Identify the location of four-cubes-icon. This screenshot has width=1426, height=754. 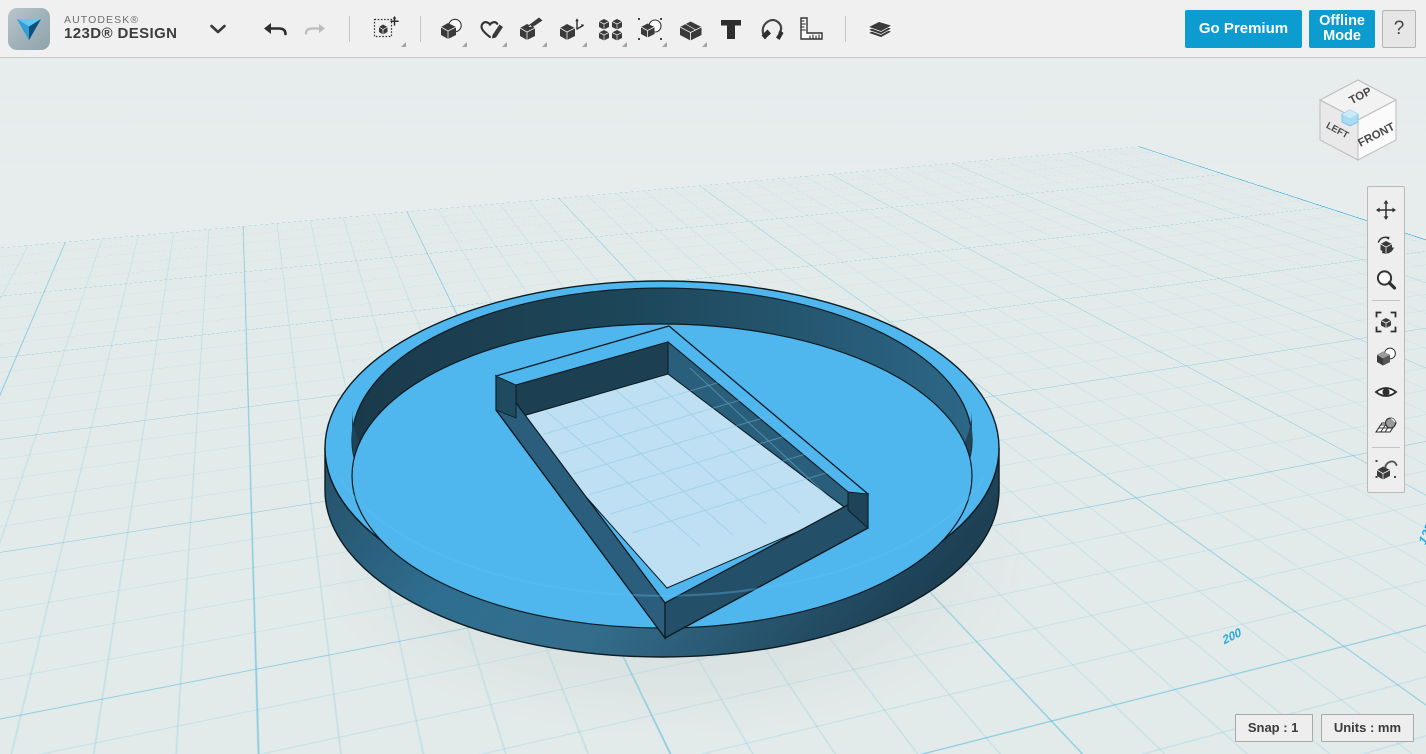
(611, 29).